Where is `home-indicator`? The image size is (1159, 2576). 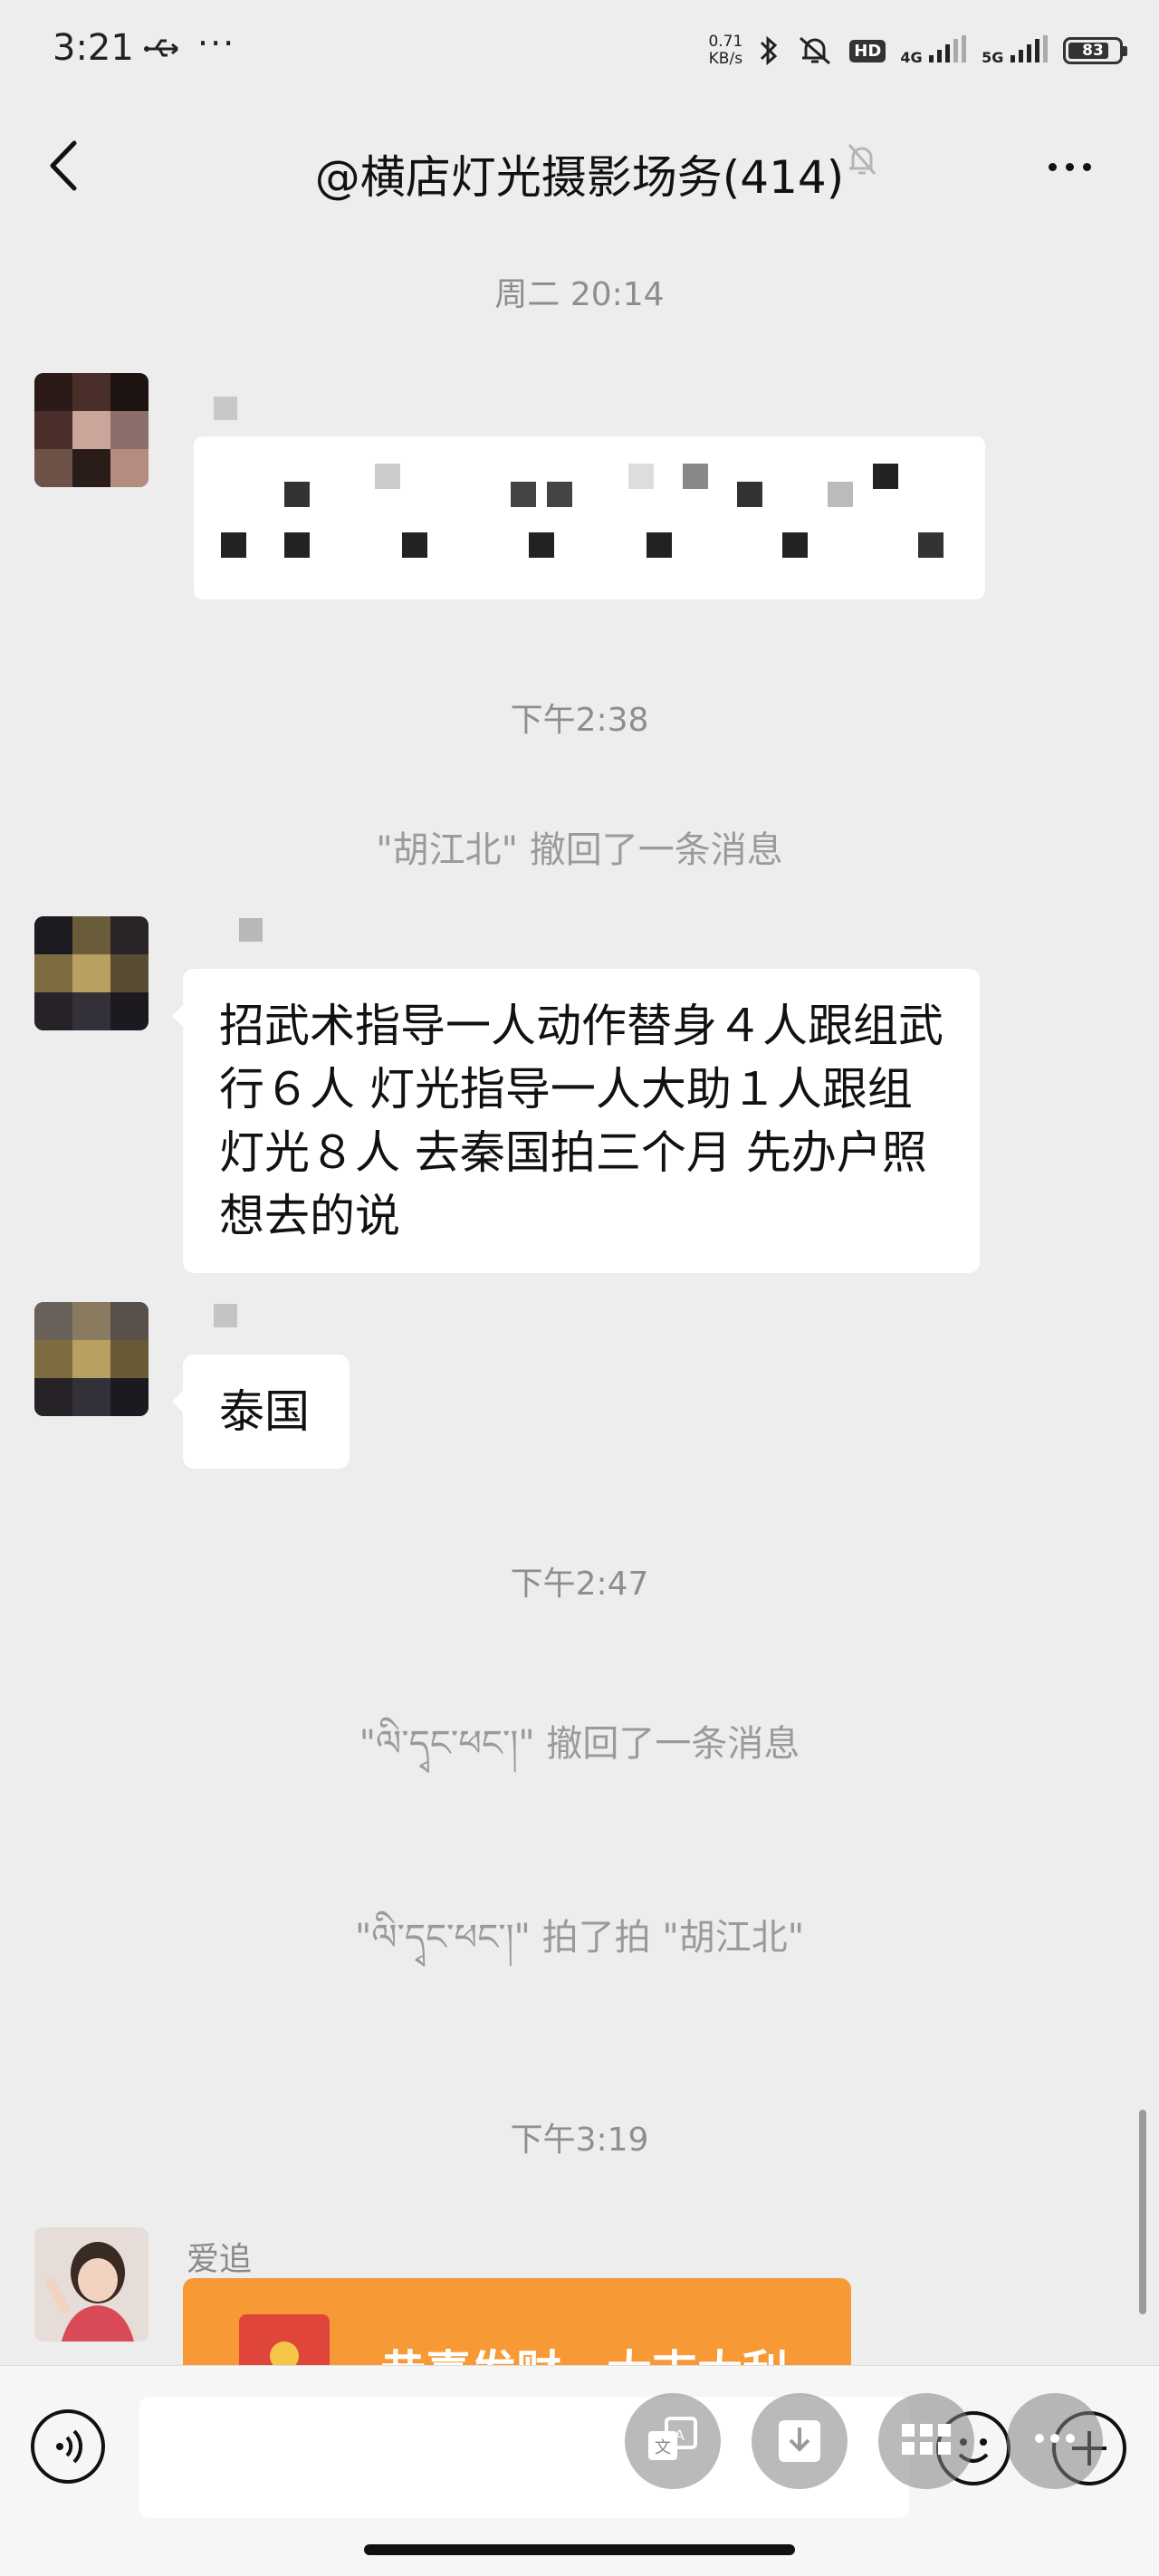 home-indicator is located at coordinates (579, 2549).